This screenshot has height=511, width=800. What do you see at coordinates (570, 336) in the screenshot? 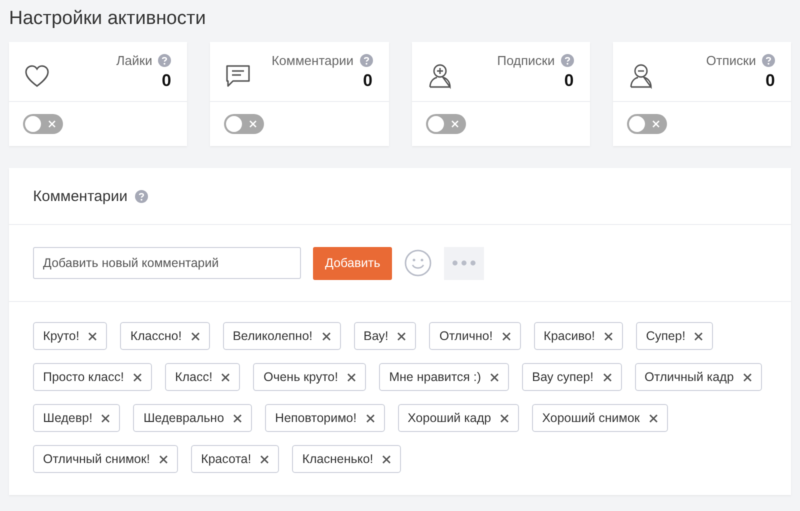
I see `tag-text: Красиво!` at bounding box center [570, 336].